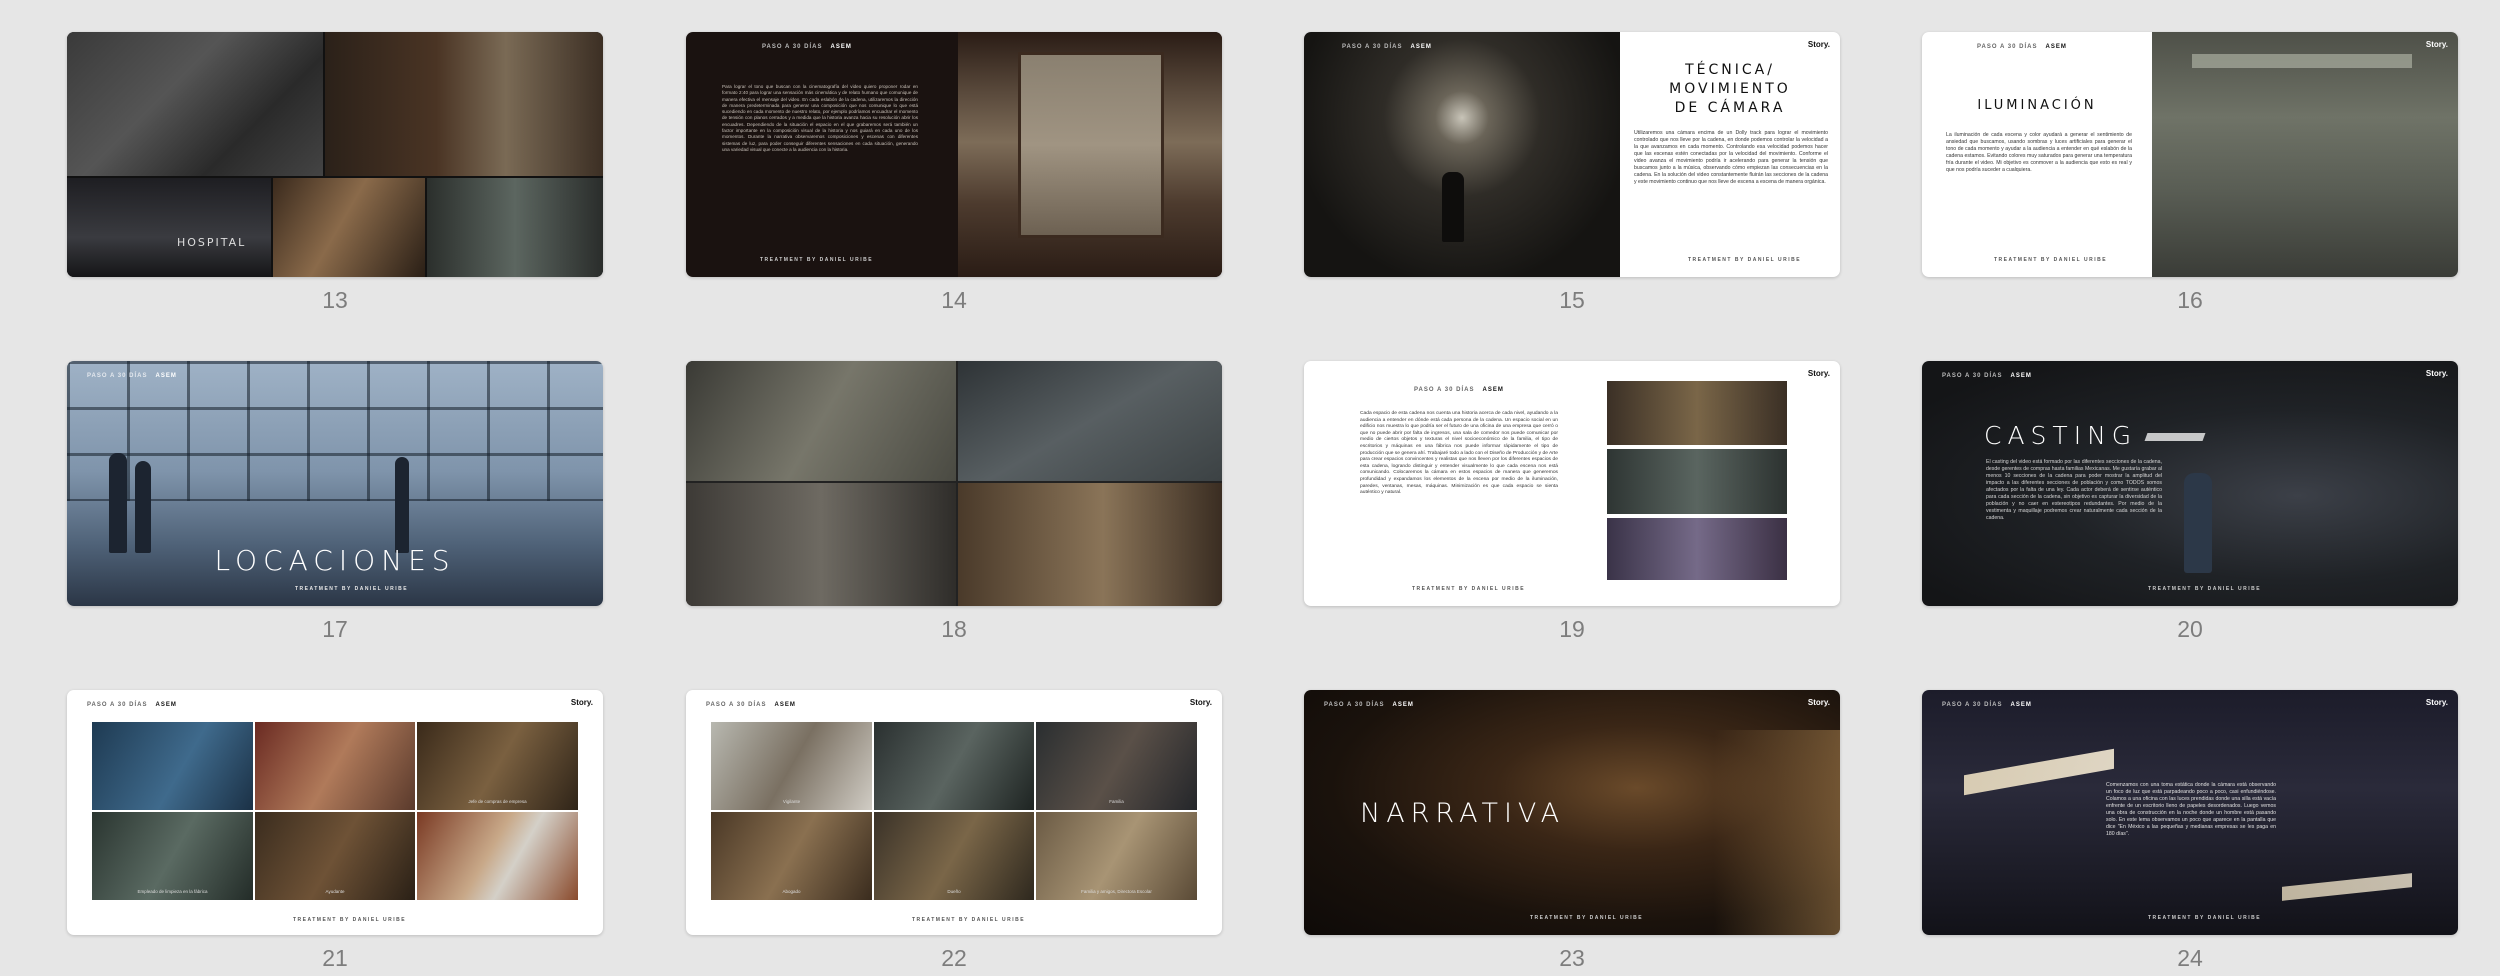 This screenshot has height=976, width=2500. Describe the element at coordinates (2061, 435) in the screenshot. I see `casting-title: CASTING` at that location.